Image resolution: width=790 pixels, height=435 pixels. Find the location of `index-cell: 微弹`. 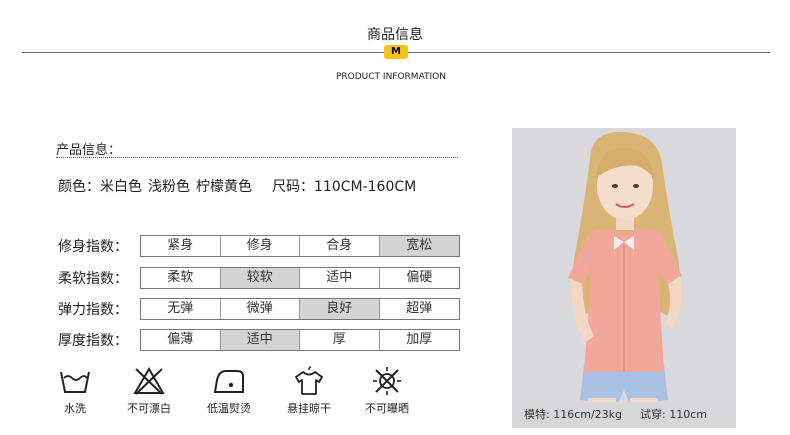

index-cell: 微弹 is located at coordinates (260, 309).